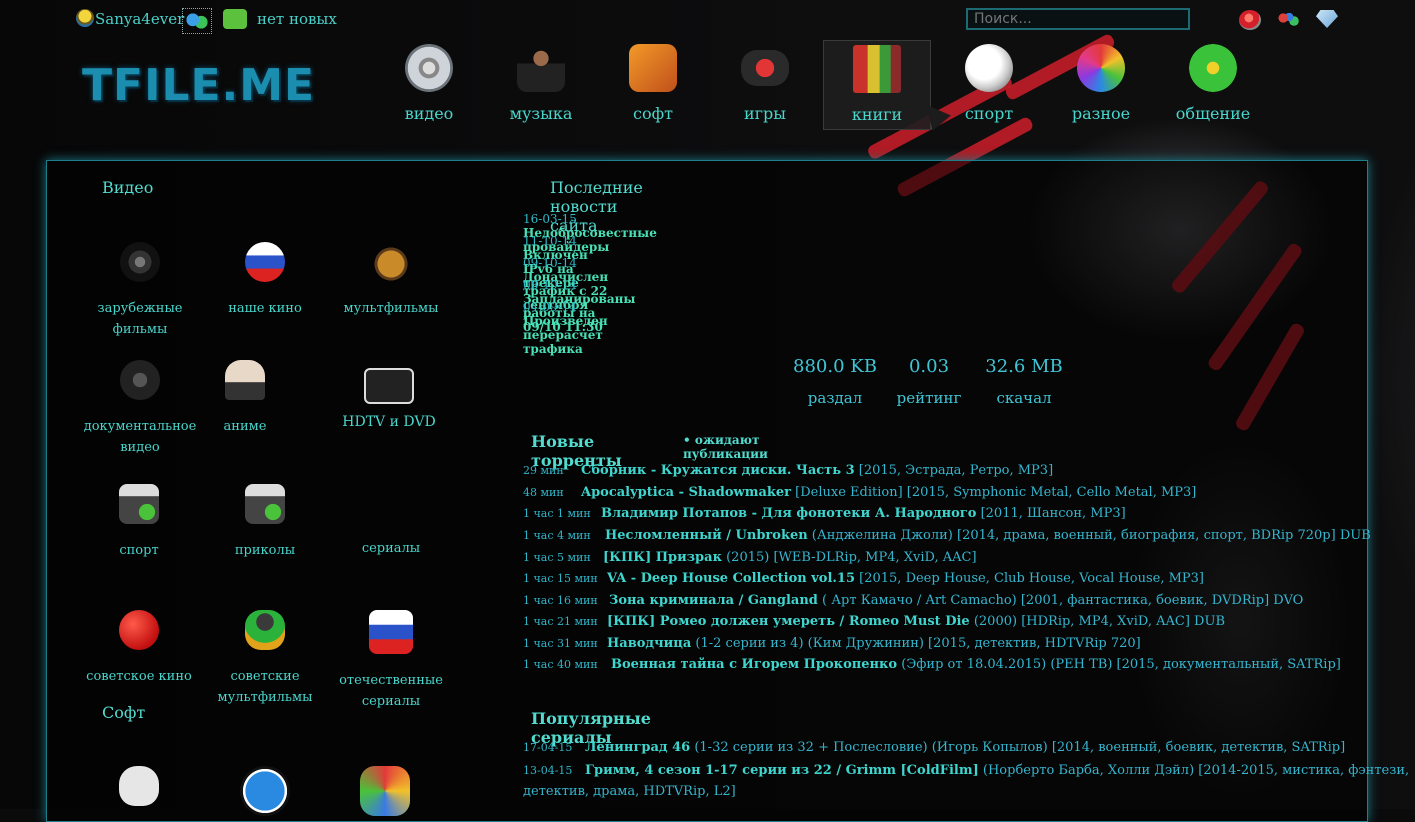 This screenshot has height=822, width=1415. Describe the element at coordinates (989, 68) in the screenshot. I see `soccer-ball-icon` at that location.